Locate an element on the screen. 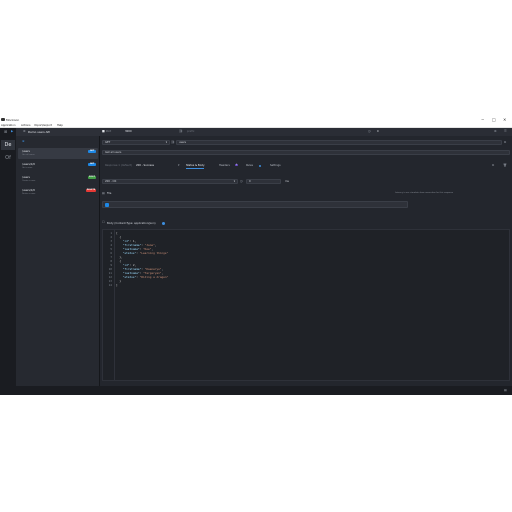  response-latency-value: 0 is located at coordinates (250, 181).